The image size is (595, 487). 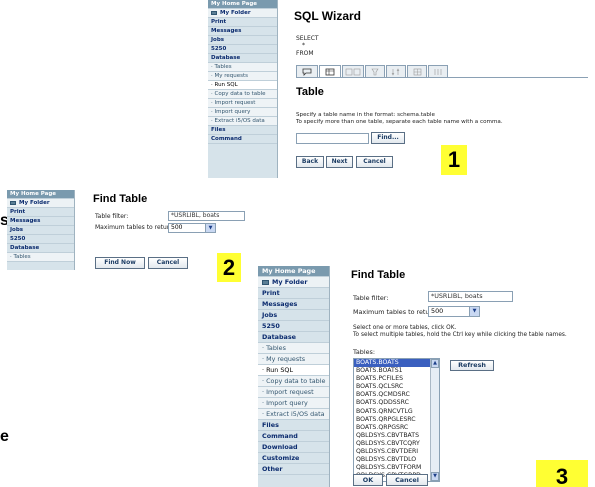 I want to click on step-callout-1: 1, so click(x=454, y=160).